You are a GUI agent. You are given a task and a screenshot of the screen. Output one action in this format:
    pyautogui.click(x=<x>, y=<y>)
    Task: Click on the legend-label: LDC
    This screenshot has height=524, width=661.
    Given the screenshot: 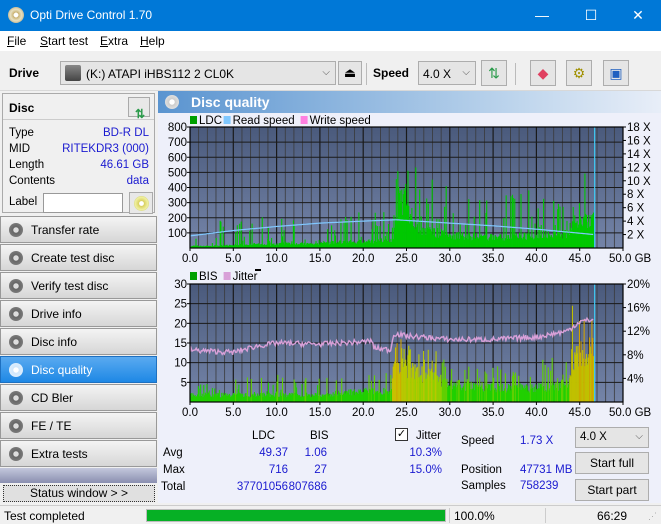 What is the action you would take?
    pyautogui.click(x=210, y=121)
    